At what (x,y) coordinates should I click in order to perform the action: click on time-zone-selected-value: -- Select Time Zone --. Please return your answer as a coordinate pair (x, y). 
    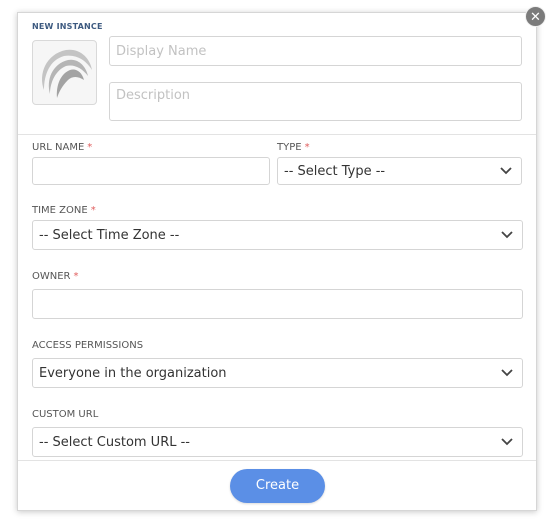
    Looking at the image, I should click on (109, 235).